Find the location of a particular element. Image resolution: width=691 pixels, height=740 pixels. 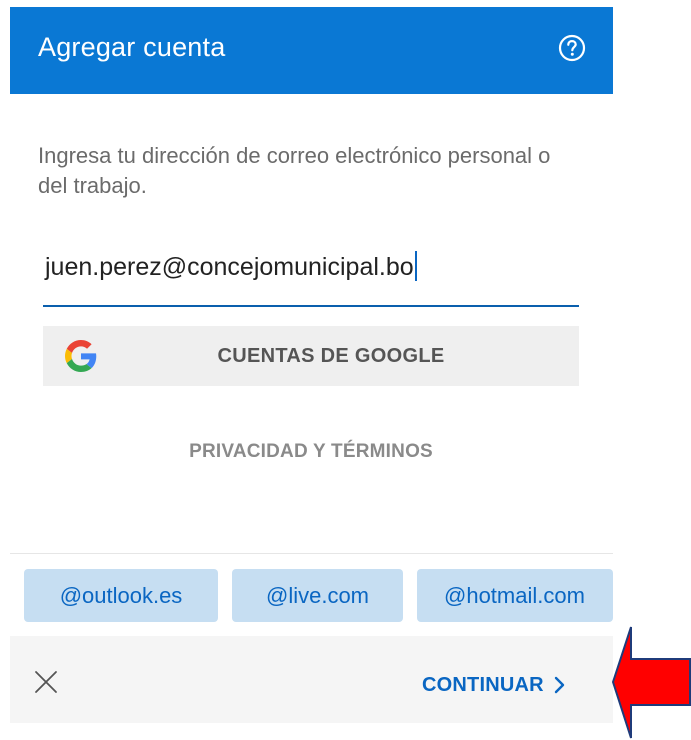

close-icon is located at coordinates (46, 682).